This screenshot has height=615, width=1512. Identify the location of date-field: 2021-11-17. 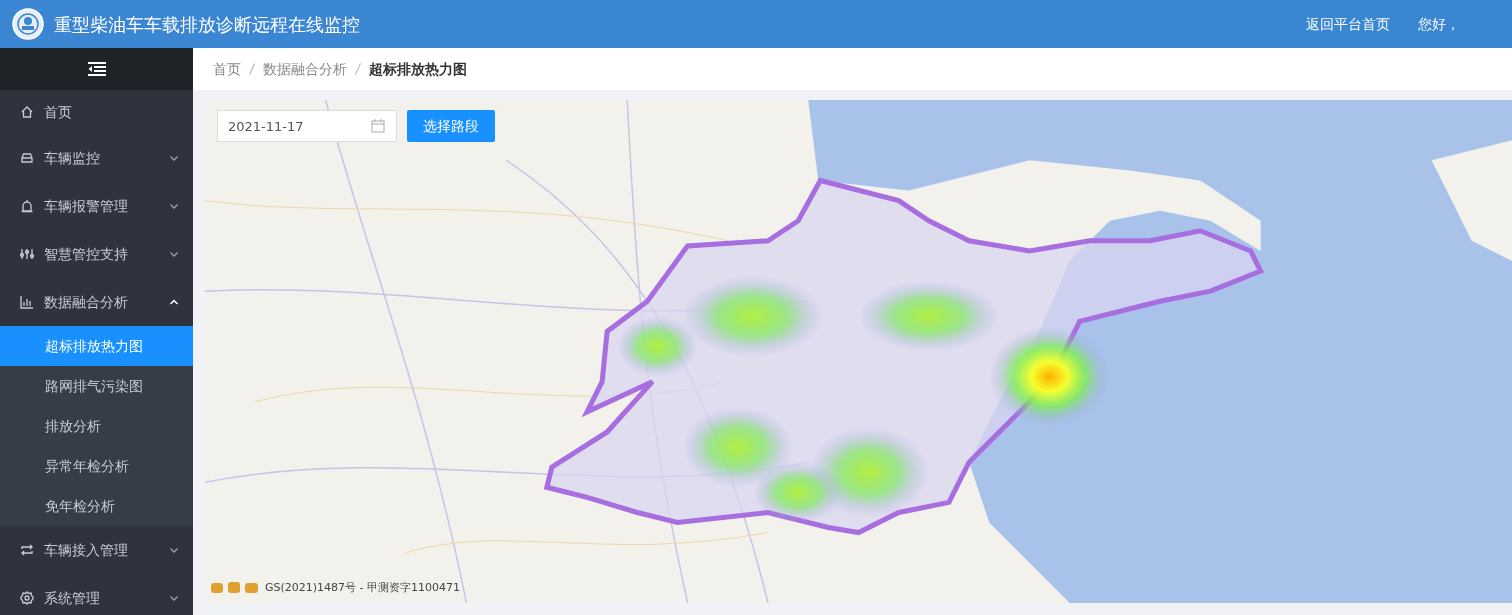
(307, 126).